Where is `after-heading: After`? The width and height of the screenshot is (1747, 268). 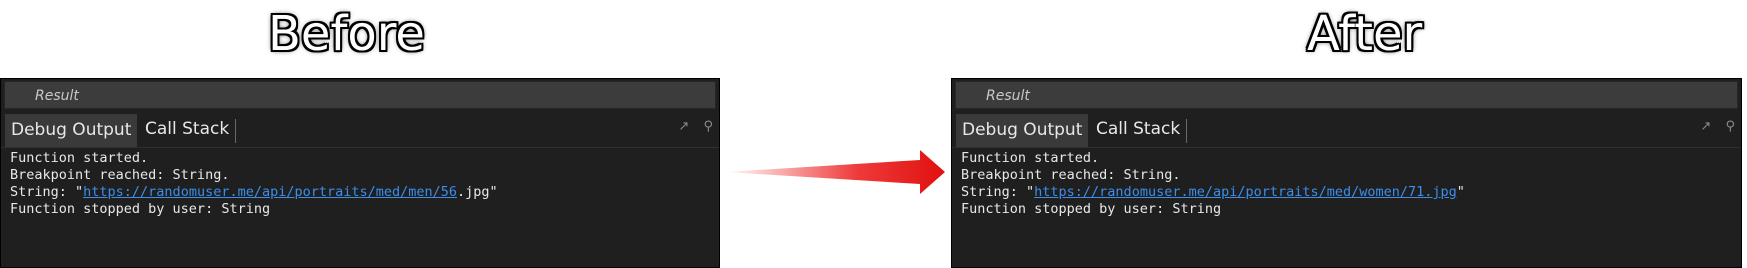 after-heading: After is located at coordinates (1365, 34).